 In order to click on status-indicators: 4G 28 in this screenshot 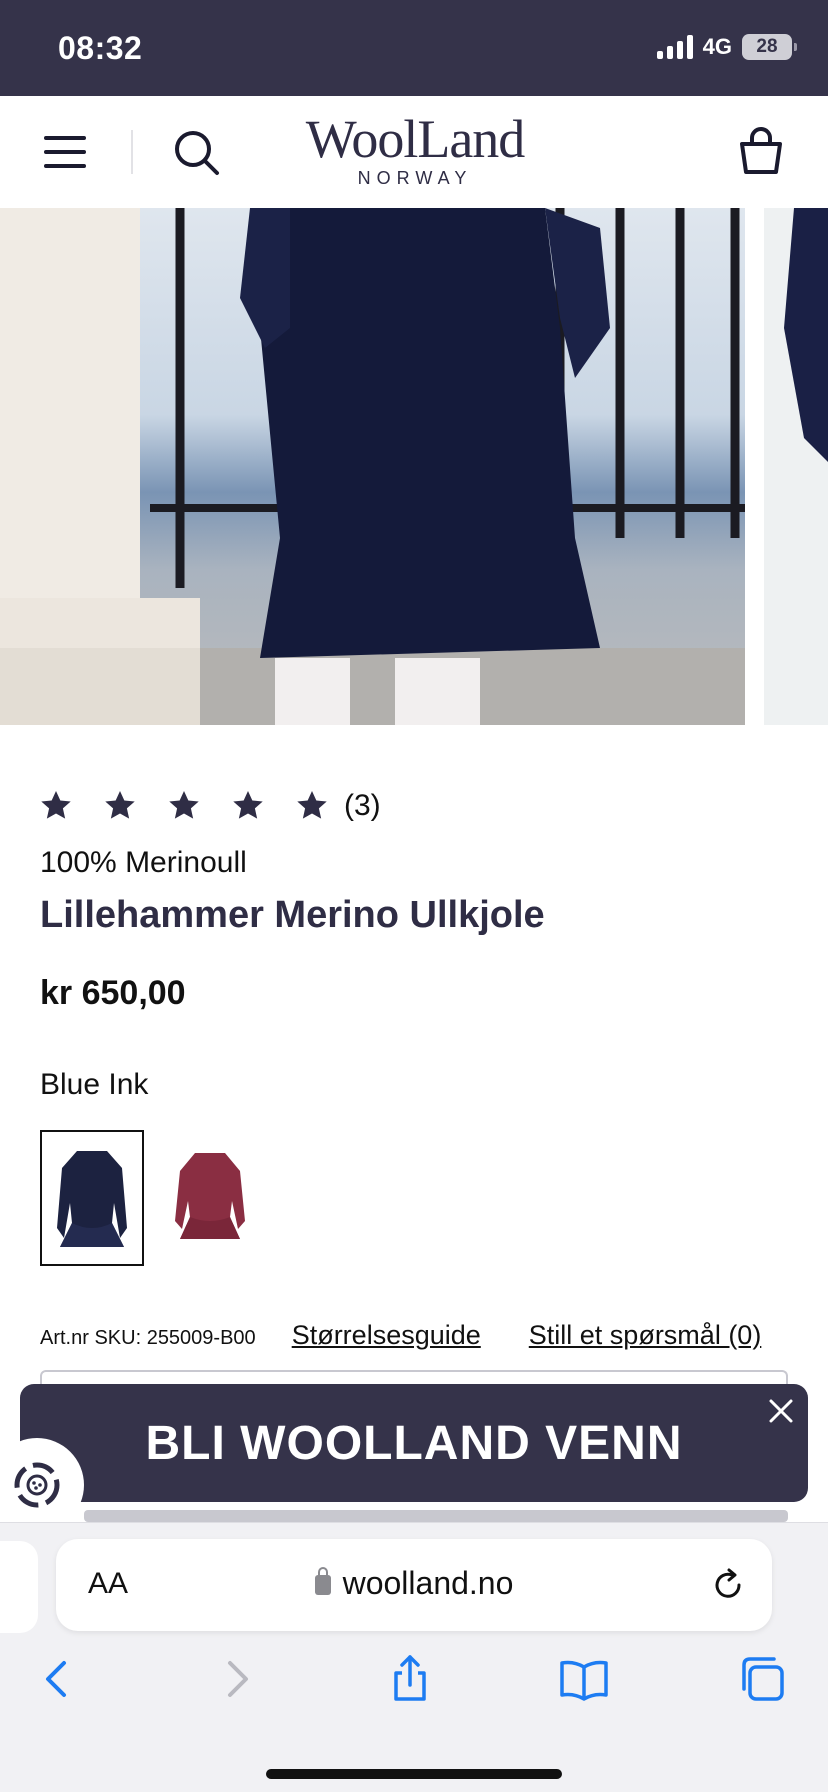, I will do `click(726, 47)`.